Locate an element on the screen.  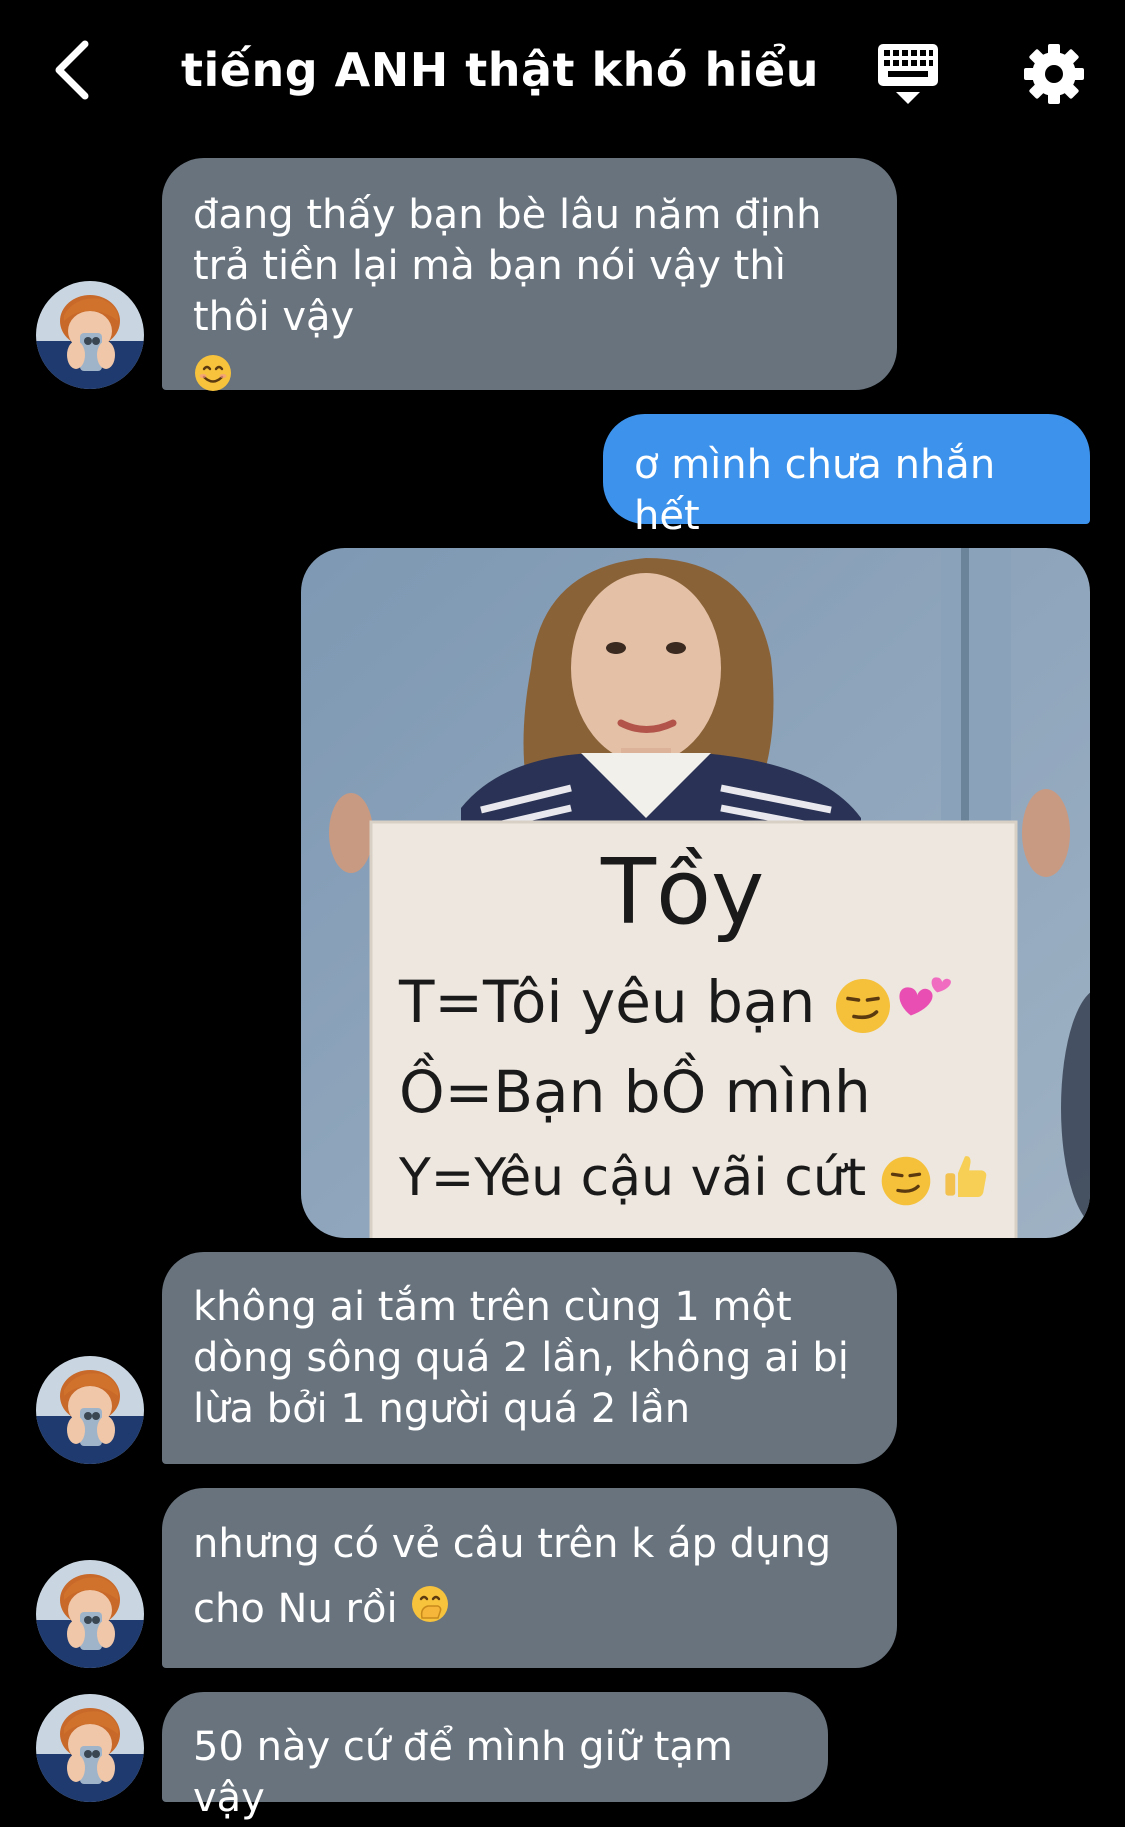
settings-button is located at coordinates (1054, 74).